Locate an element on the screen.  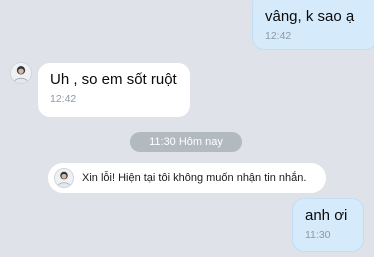
contact-avatar is located at coordinates (21, 73).